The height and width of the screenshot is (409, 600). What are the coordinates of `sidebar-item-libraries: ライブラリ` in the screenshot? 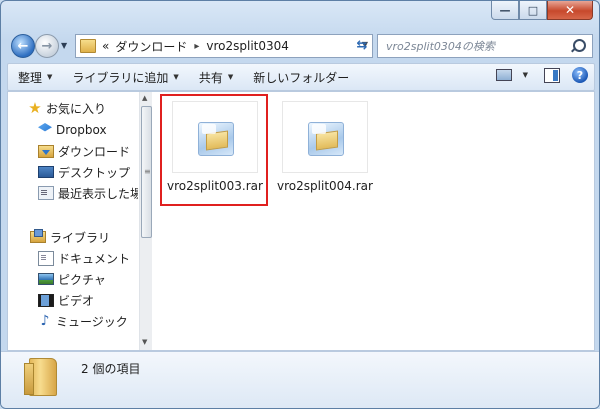 It's located at (73, 237).